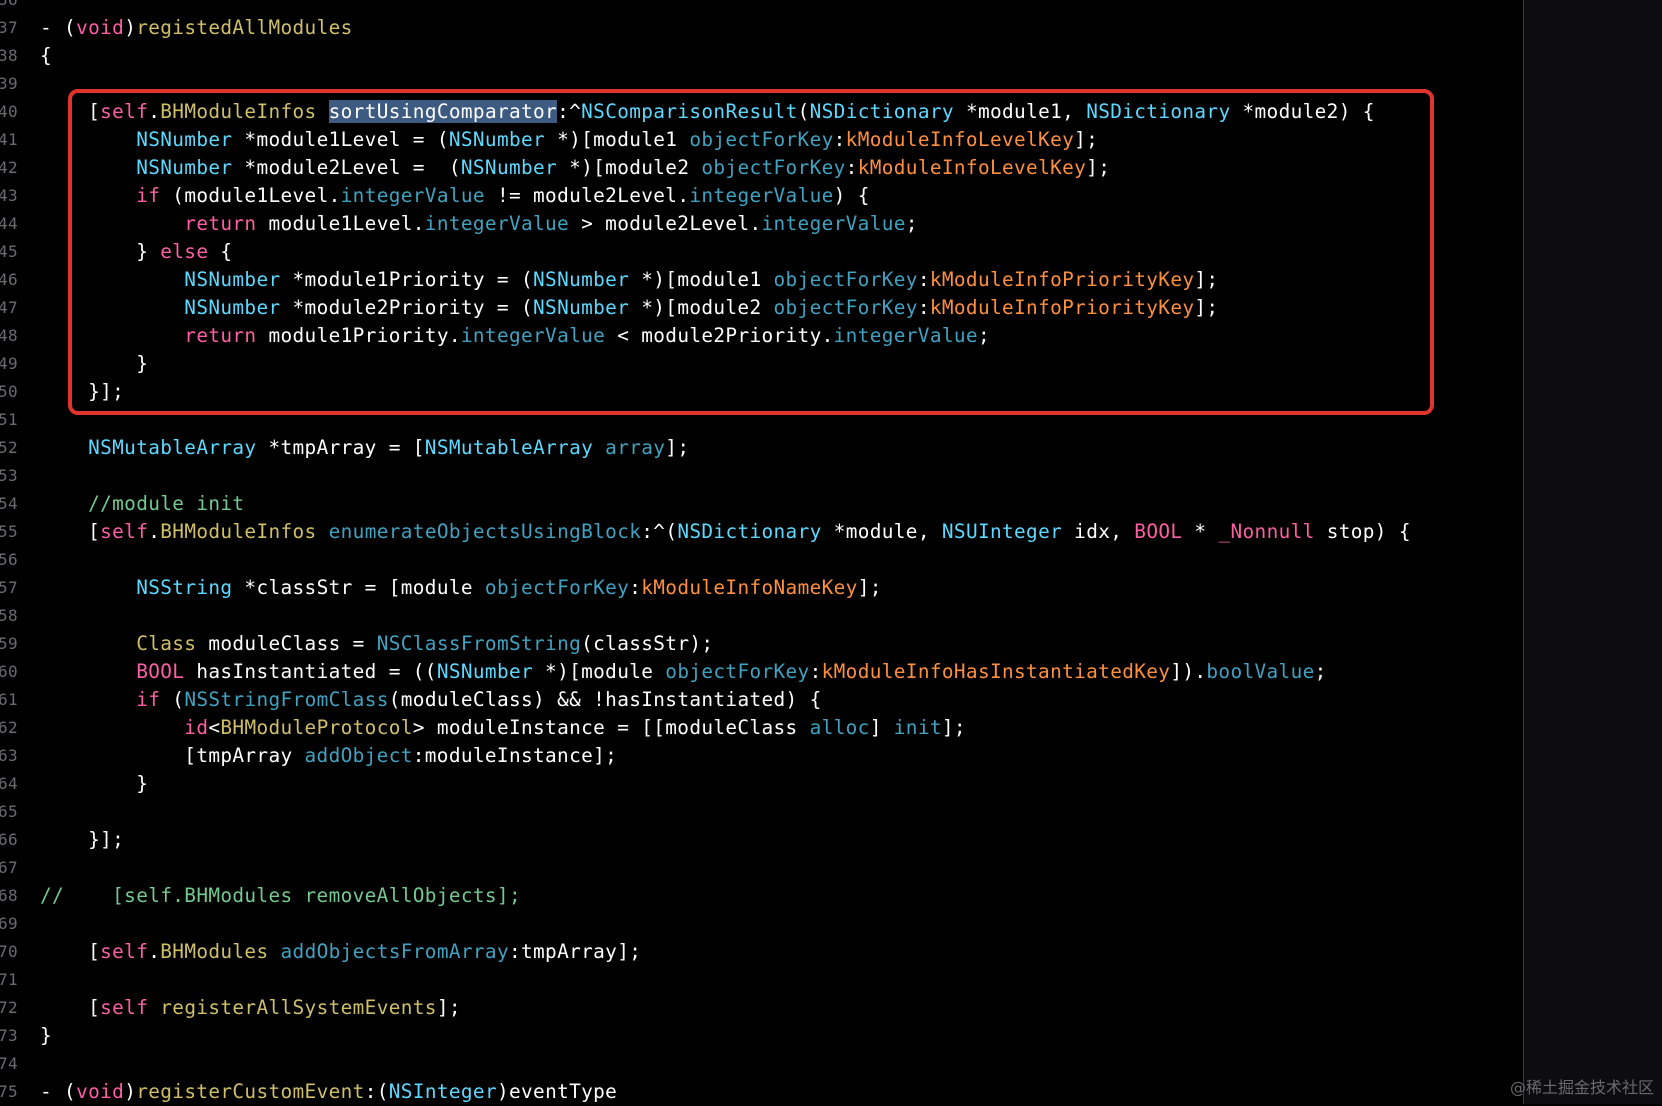 The height and width of the screenshot is (1106, 1662). What do you see at coordinates (9, 55) in the screenshot?
I see `line-number: 38` at bounding box center [9, 55].